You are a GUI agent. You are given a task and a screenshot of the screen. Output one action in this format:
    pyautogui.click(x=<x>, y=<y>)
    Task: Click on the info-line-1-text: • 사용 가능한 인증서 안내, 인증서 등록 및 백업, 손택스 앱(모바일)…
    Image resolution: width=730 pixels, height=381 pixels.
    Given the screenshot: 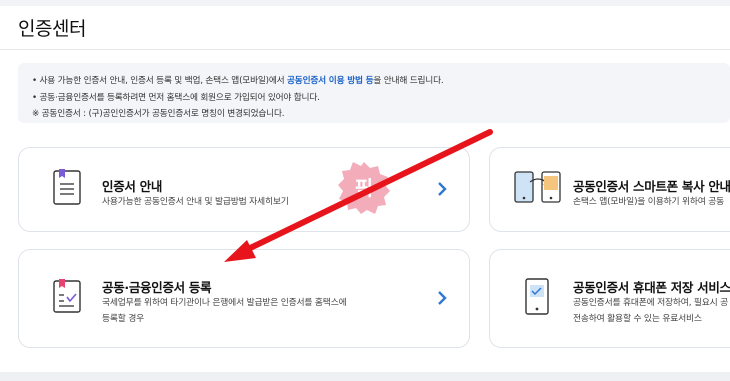 What is the action you would take?
    pyautogui.click(x=159, y=81)
    